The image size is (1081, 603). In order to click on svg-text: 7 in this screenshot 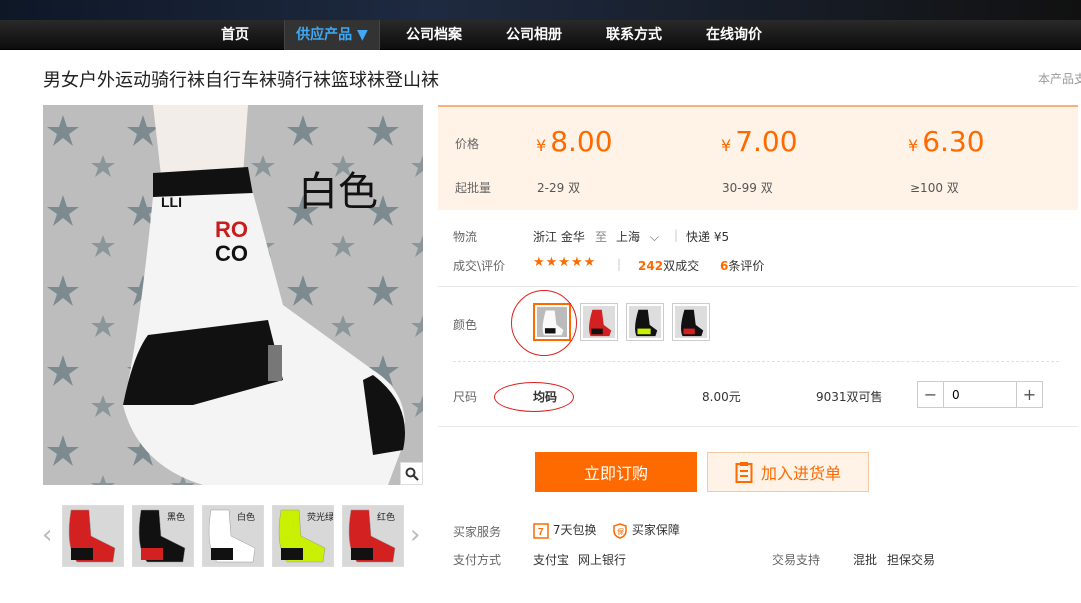, I will do `click(541, 532)`.